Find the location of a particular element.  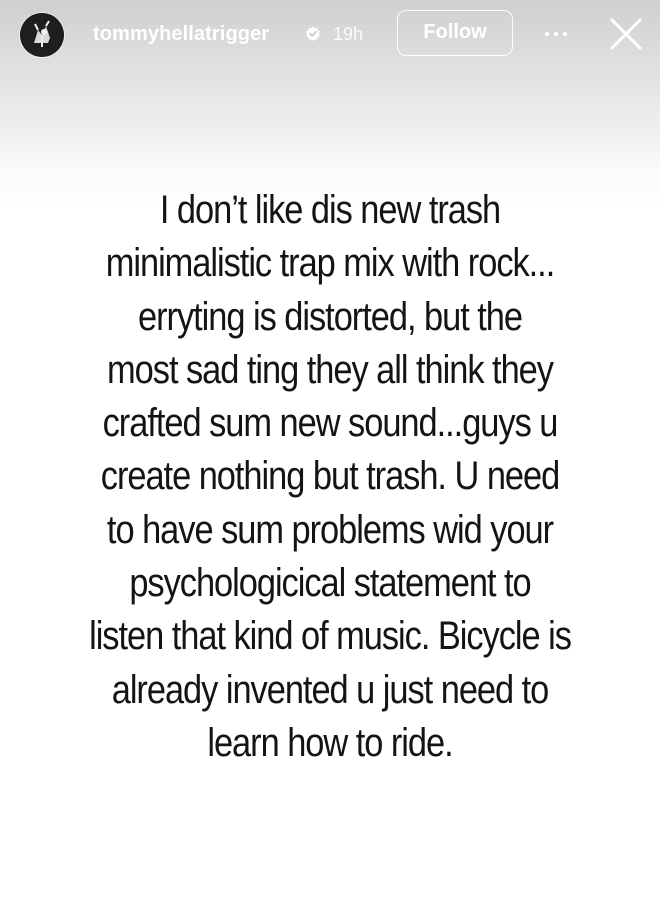

story-header: tommyhellatrigger 19h Follow is located at coordinates (330, 35).